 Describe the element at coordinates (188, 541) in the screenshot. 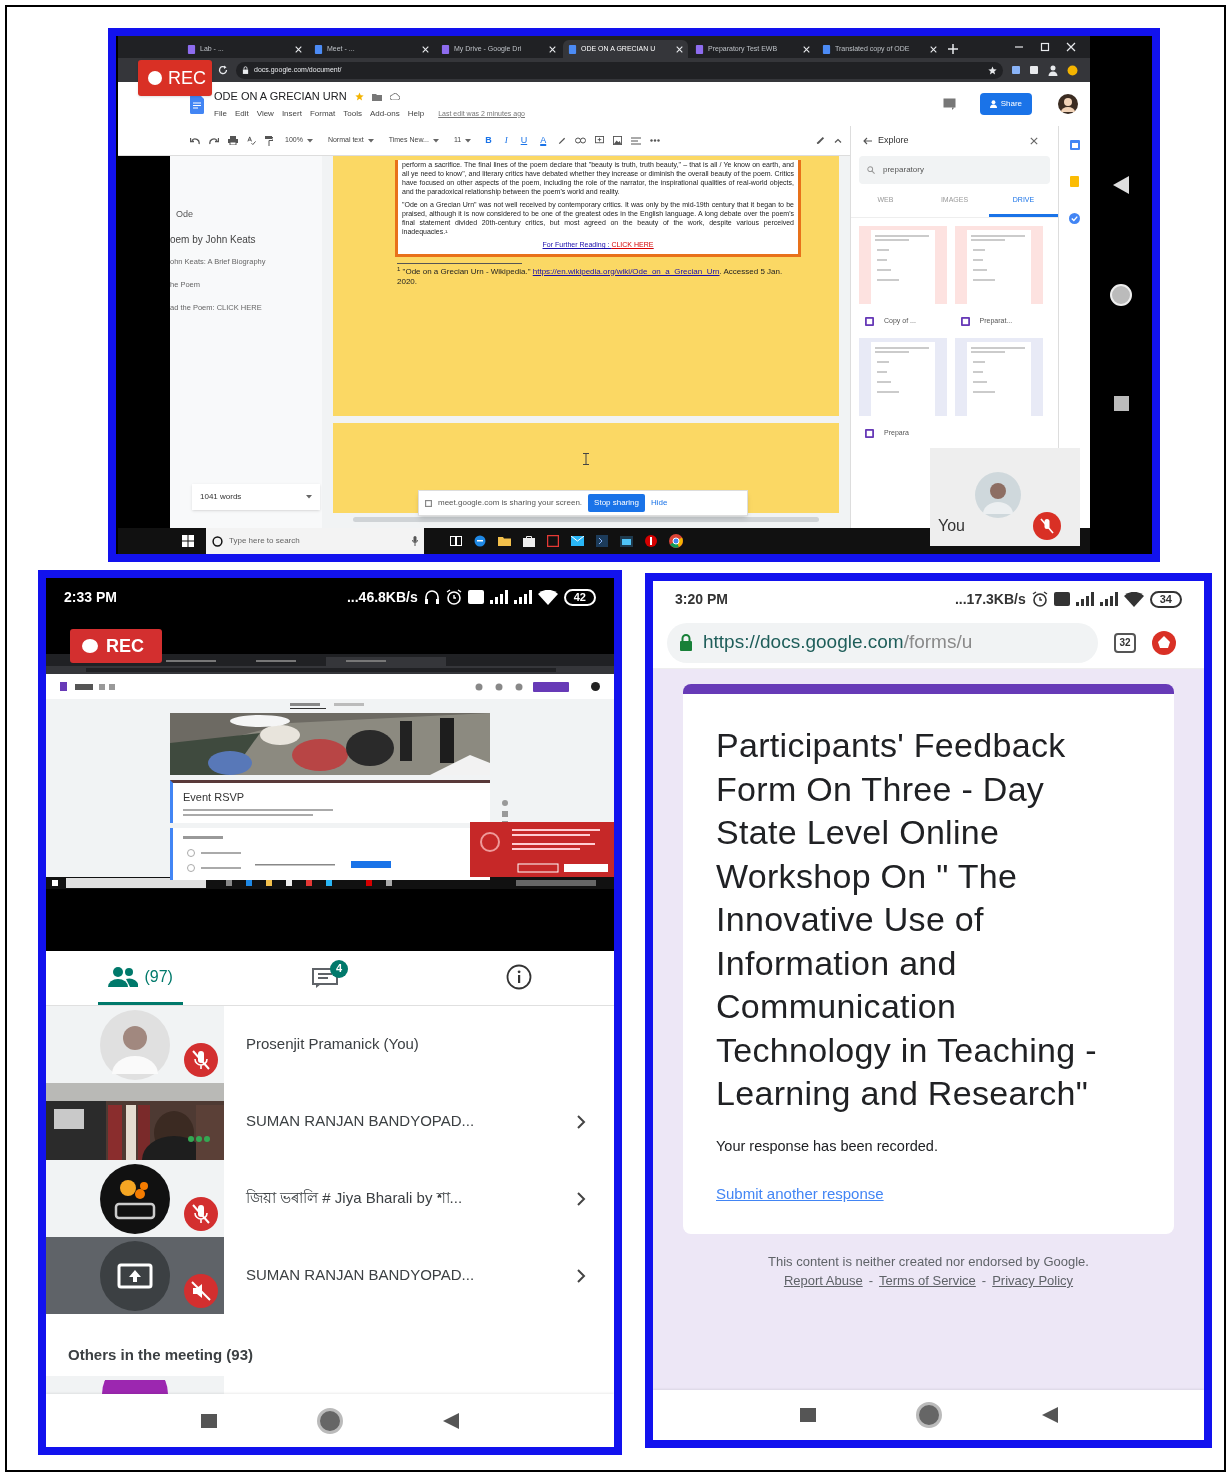

I see `windows-logo-icon` at that location.